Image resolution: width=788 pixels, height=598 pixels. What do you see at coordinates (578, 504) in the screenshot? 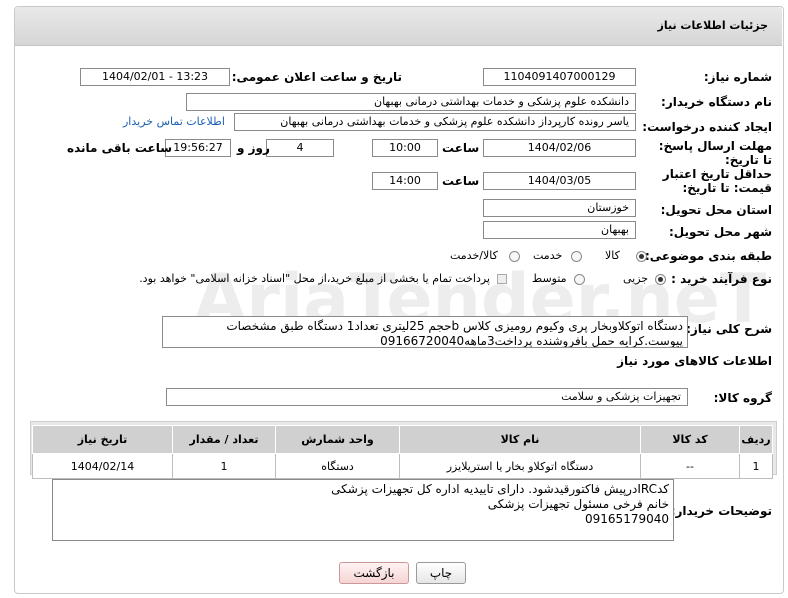
I see `buyer-notes-line-2: خانم فرخی مسئول تجهیزات پزشکی` at bounding box center [578, 504].